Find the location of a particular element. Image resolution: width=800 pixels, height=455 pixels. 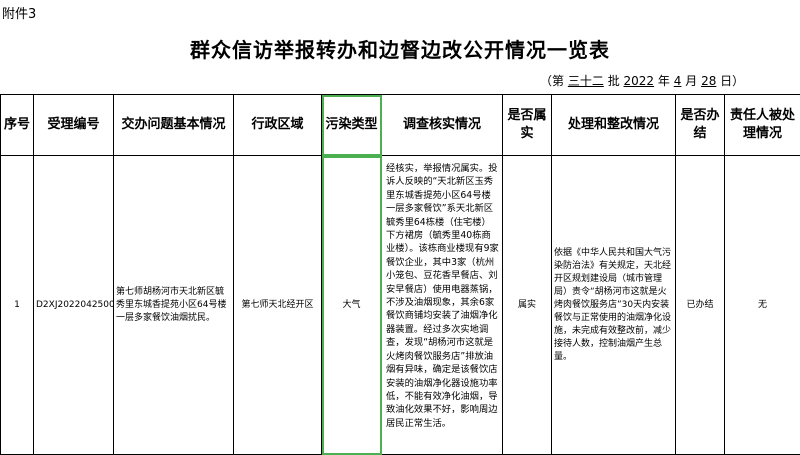

batch-close: 日） is located at coordinates (732, 81).